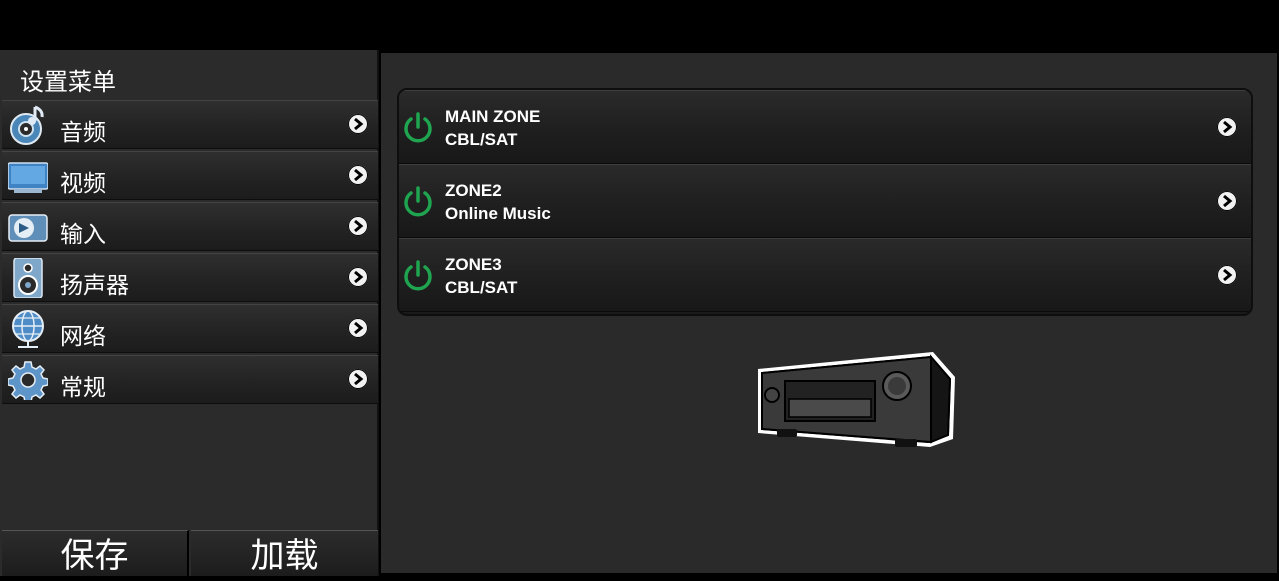 The width and height of the screenshot is (1279, 581). I want to click on zone-row-main: MAIN ZONE CBL/SAT, so click(825, 127).